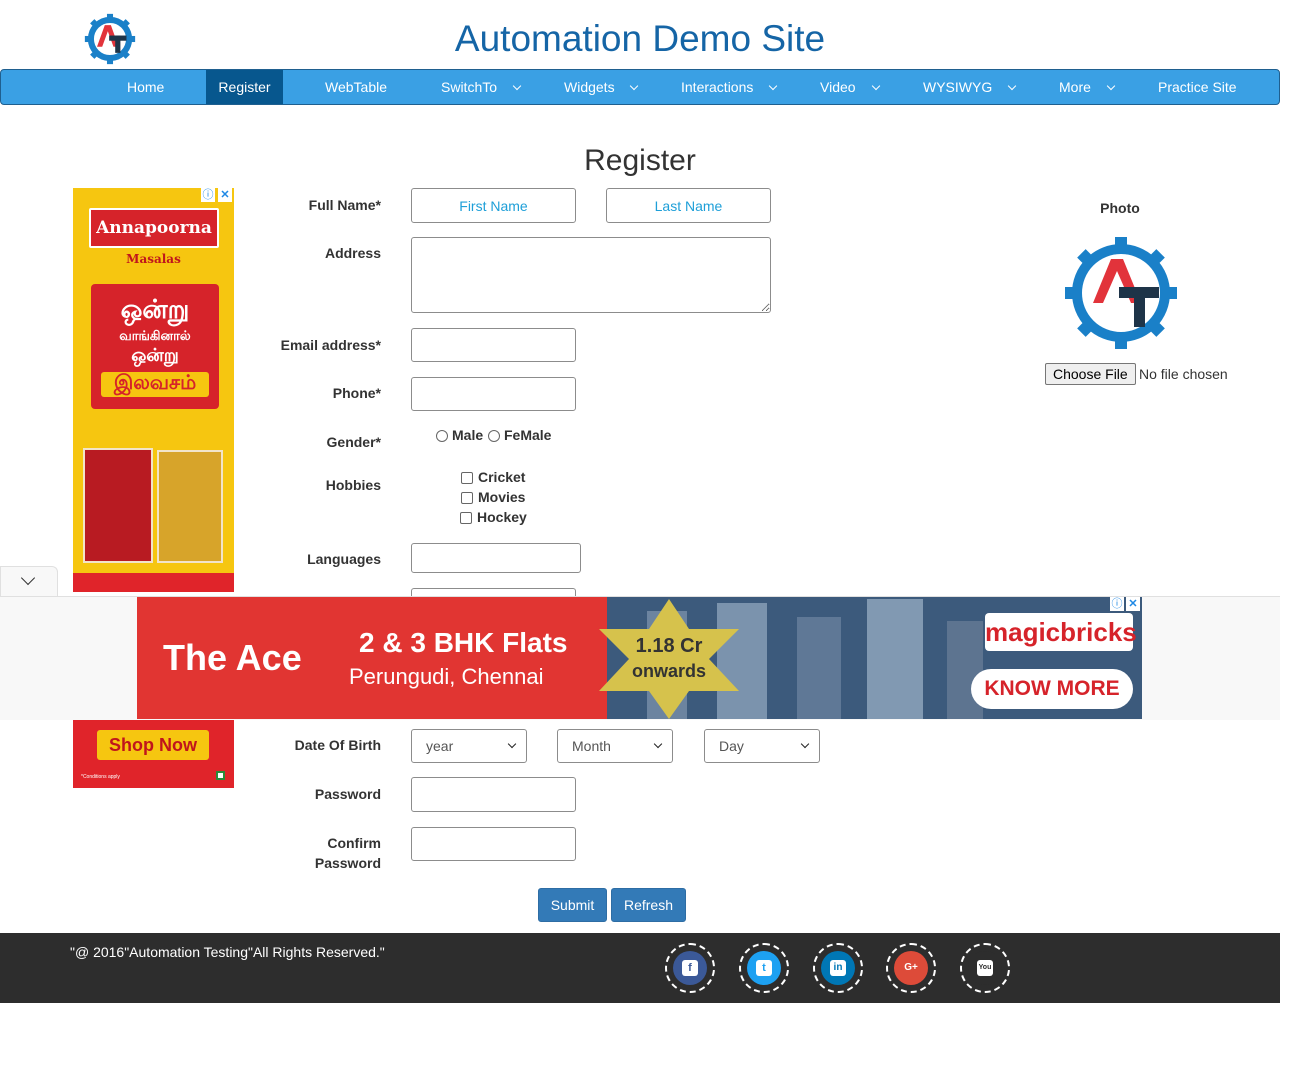  What do you see at coordinates (615, 746) in the screenshot?
I see `dob-month-select: Month` at bounding box center [615, 746].